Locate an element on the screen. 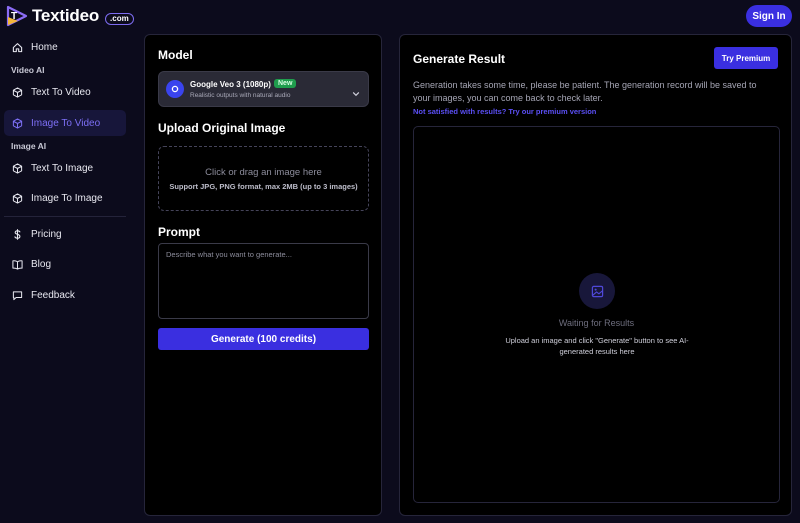 The height and width of the screenshot is (523, 800). sidebar-item-home: Home is located at coordinates (65, 47).